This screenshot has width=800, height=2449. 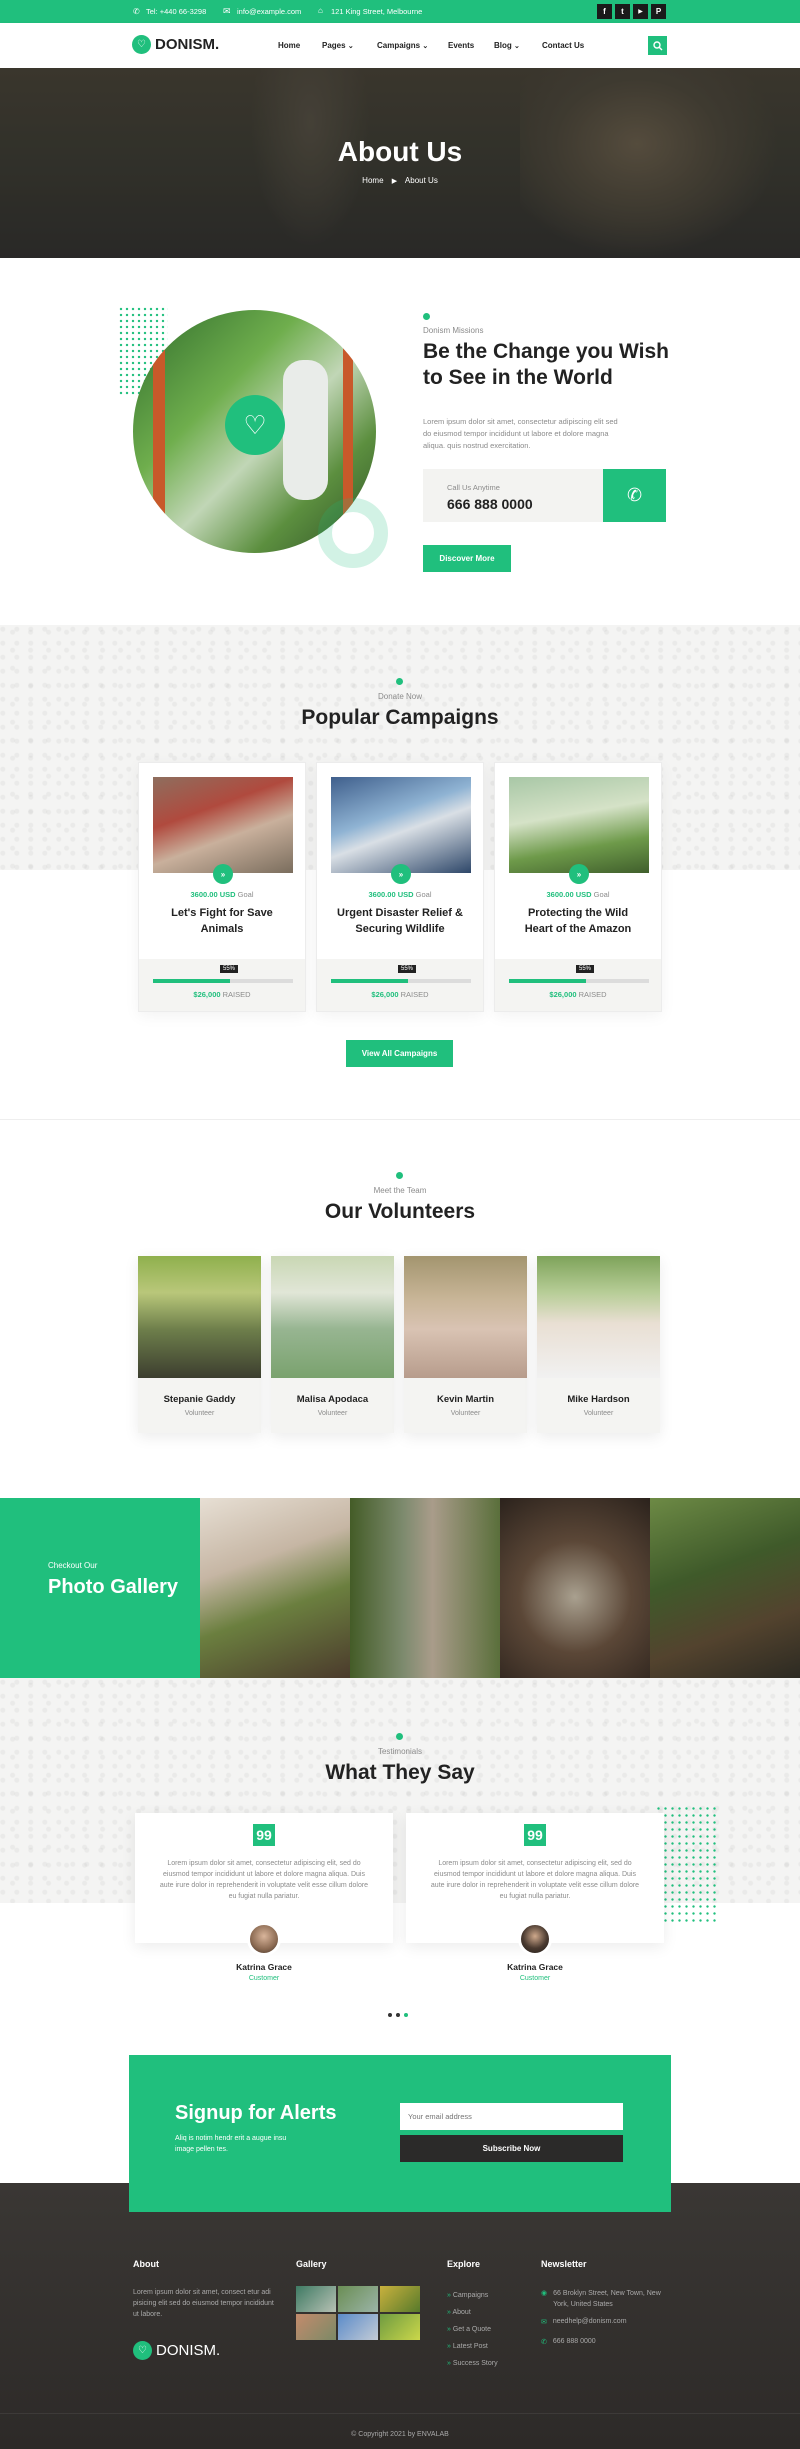 I want to click on nav-home: Home, so click(x=300, y=45).